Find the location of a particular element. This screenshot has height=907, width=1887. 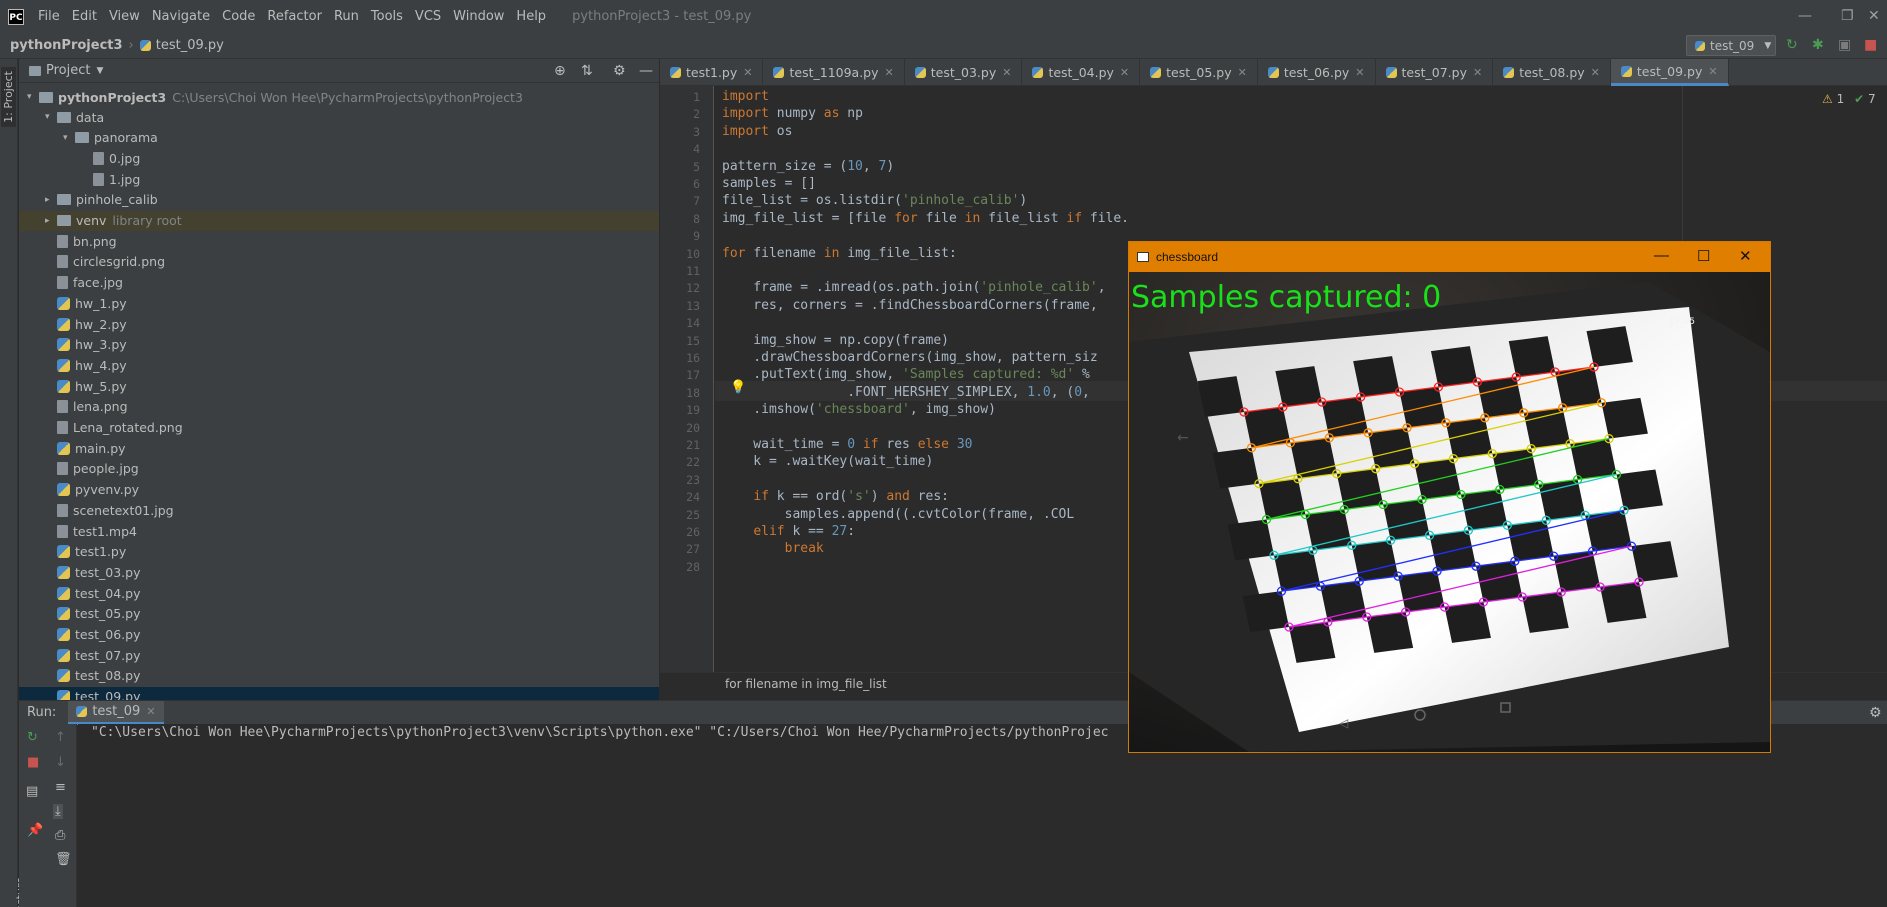

inspection-indicator: ⚠ 1 ✔ 7 is located at coordinates (1849, 99).